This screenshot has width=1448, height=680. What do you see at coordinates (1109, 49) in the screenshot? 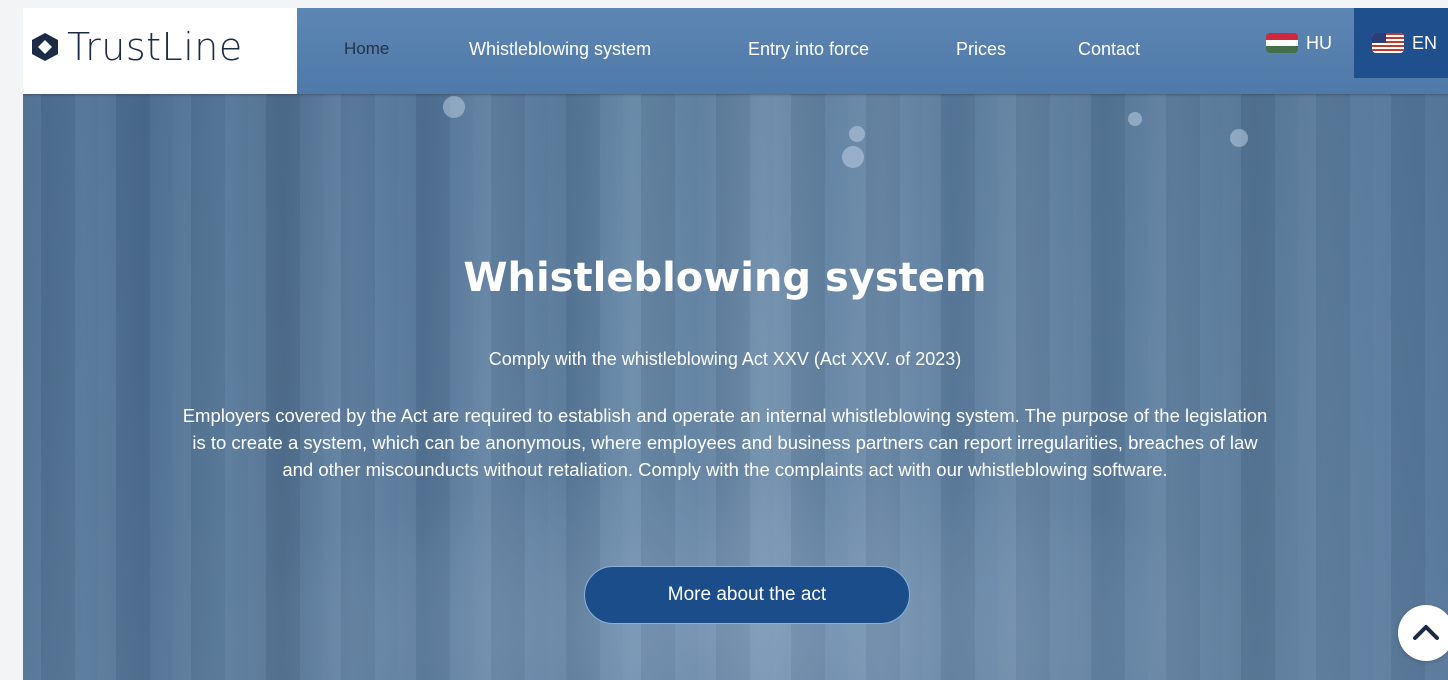
I see `nav-contact: Contact` at bounding box center [1109, 49].